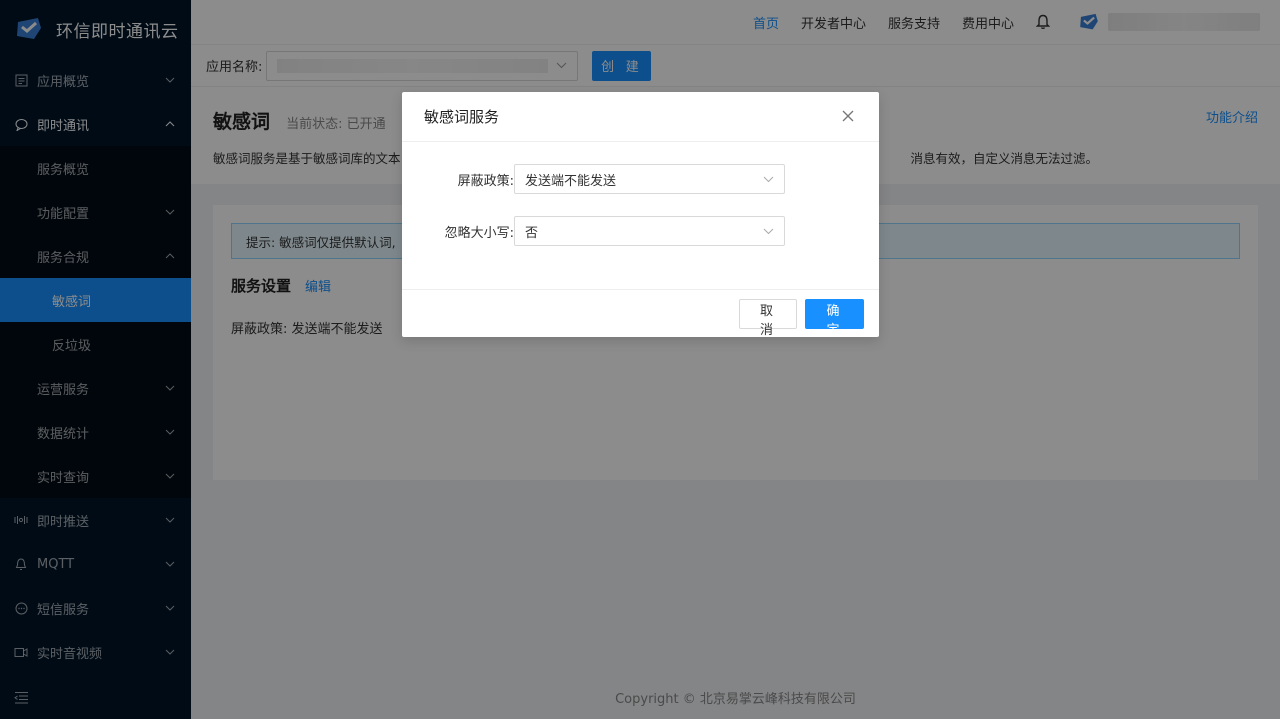 Image resolution: width=1280 pixels, height=719 pixels. I want to click on modal-header: 敏感词服务, so click(640, 117).